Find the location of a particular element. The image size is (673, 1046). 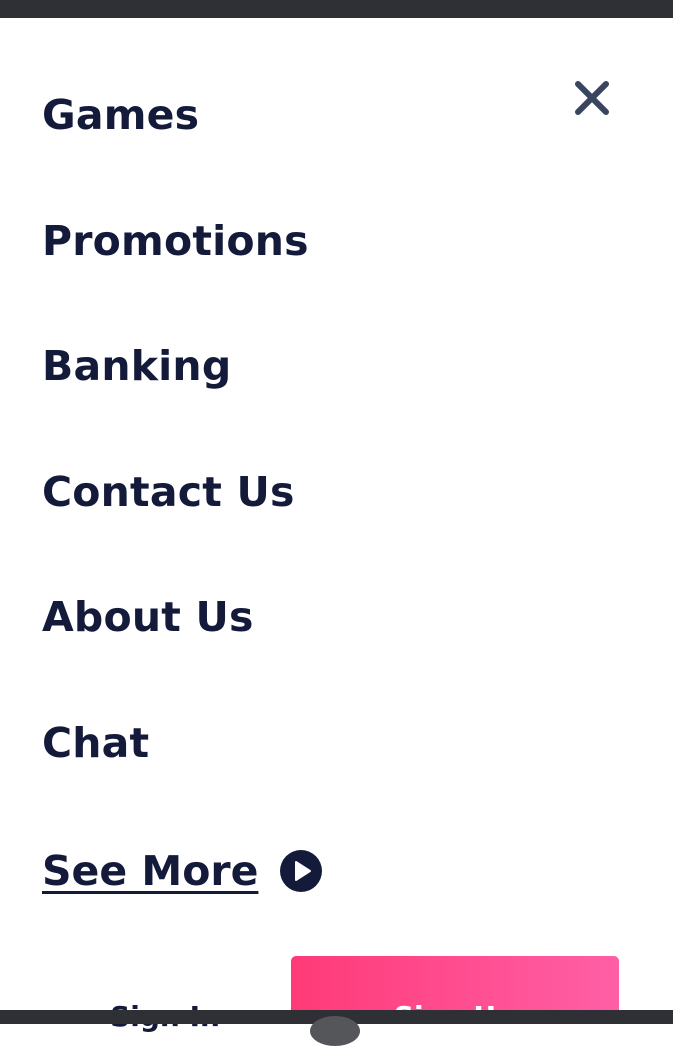

menu-item-label: Chat is located at coordinates (95, 743).